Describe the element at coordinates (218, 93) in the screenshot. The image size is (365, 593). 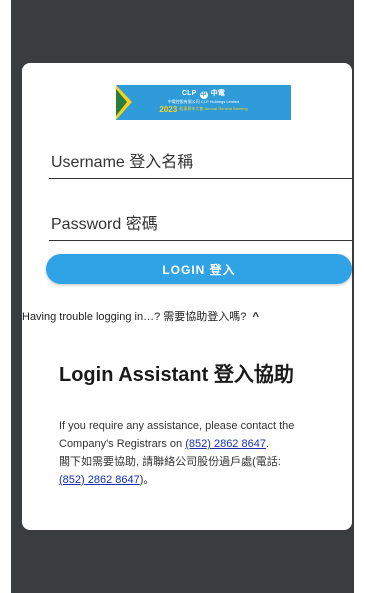
I see `banner-brand-cn: 中電` at that location.